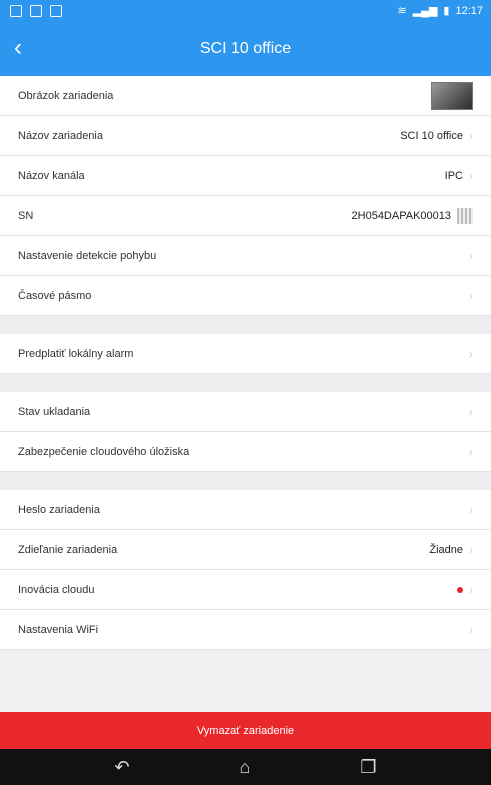 The width and height of the screenshot is (491, 785). Describe the element at coordinates (56, 11) in the screenshot. I see `flag-icon` at that location.